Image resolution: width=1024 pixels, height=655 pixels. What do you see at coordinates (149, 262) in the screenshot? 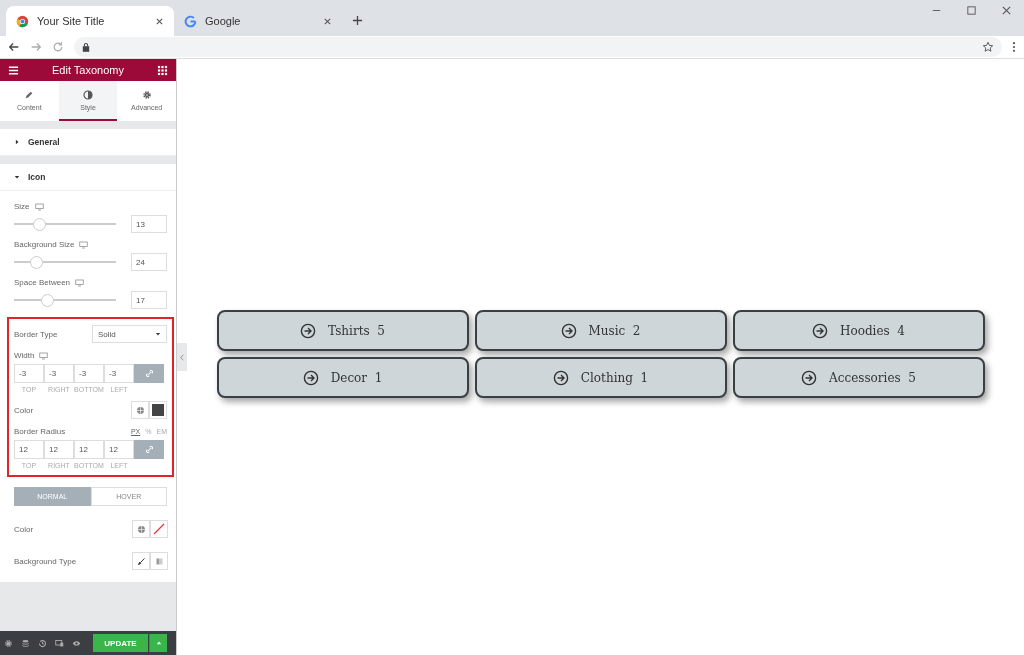
I see `number-input: 24` at bounding box center [149, 262].